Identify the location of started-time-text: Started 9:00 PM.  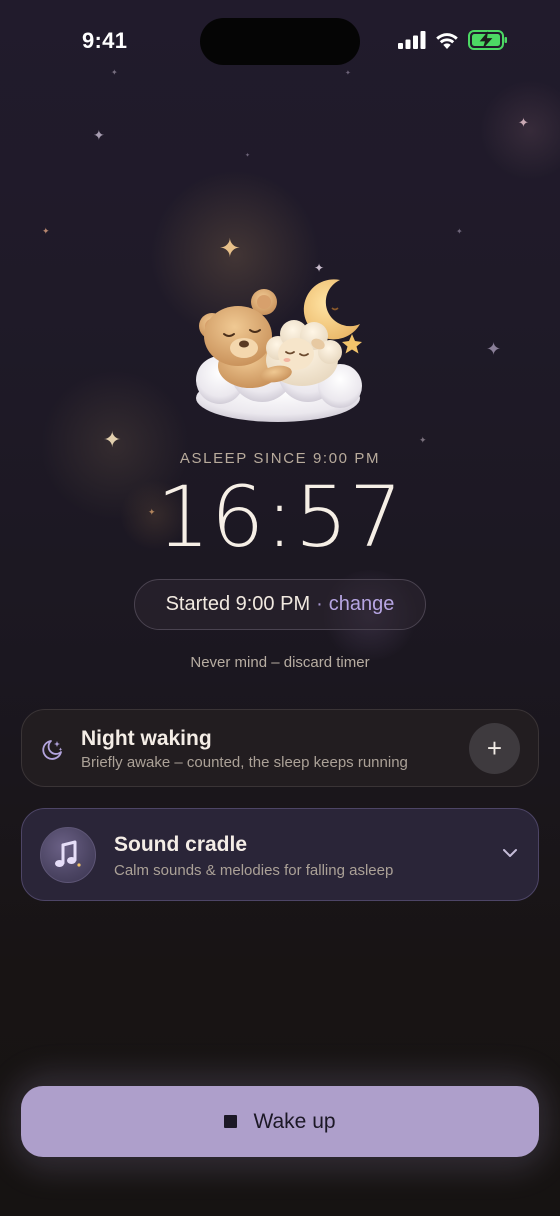
(238, 604).